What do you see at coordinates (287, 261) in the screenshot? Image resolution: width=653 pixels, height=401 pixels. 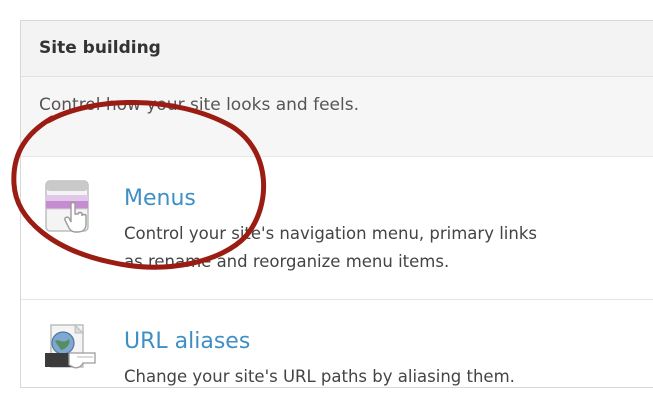 I see `menus-description-line-2: as rename and reorganize menu items.` at bounding box center [287, 261].